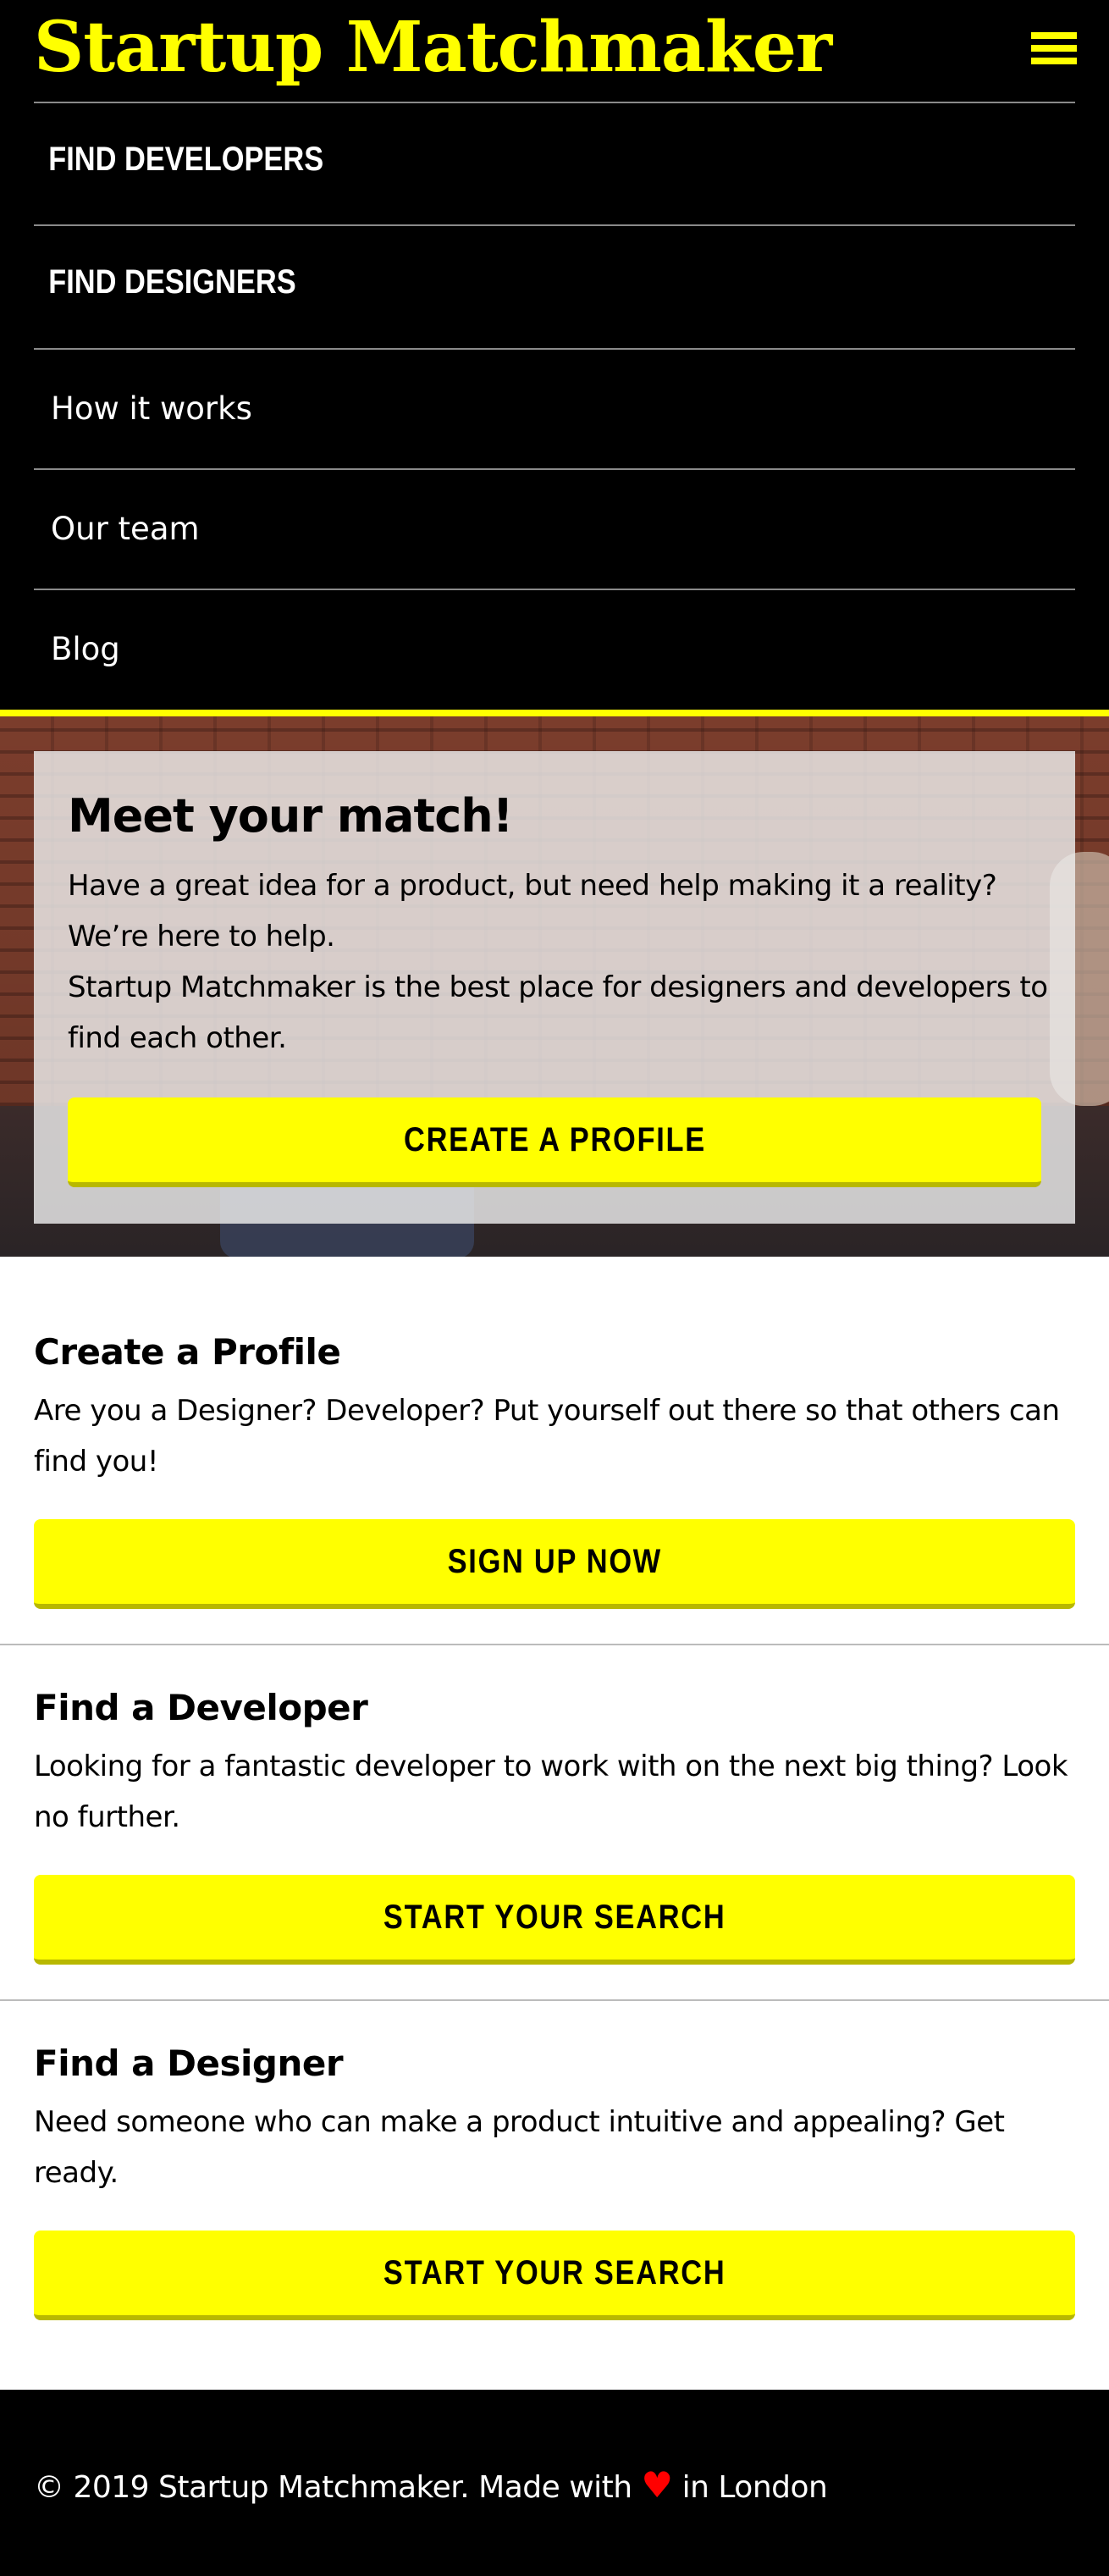  Describe the element at coordinates (76, 2173) in the screenshot. I see `section-text-line: ready.` at that location.